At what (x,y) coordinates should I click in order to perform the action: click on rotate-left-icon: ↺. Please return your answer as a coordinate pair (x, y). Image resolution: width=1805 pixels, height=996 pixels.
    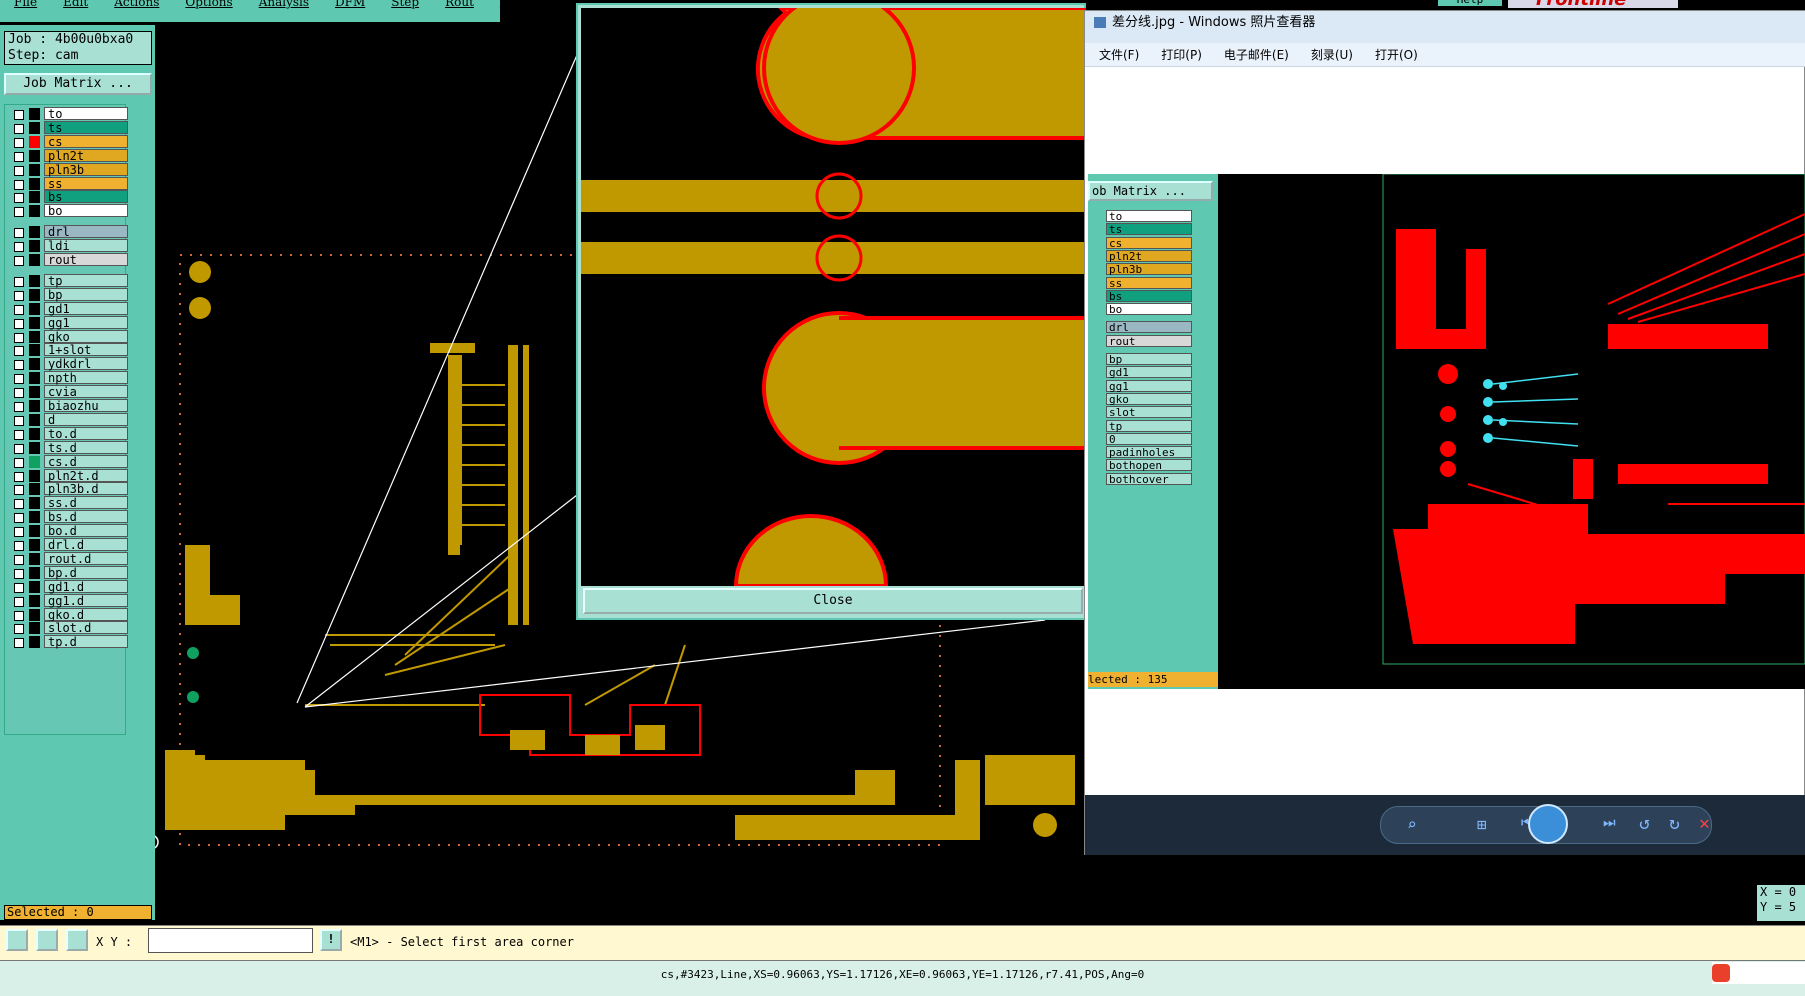
    Looking at the image, I should click on (1644, 823).